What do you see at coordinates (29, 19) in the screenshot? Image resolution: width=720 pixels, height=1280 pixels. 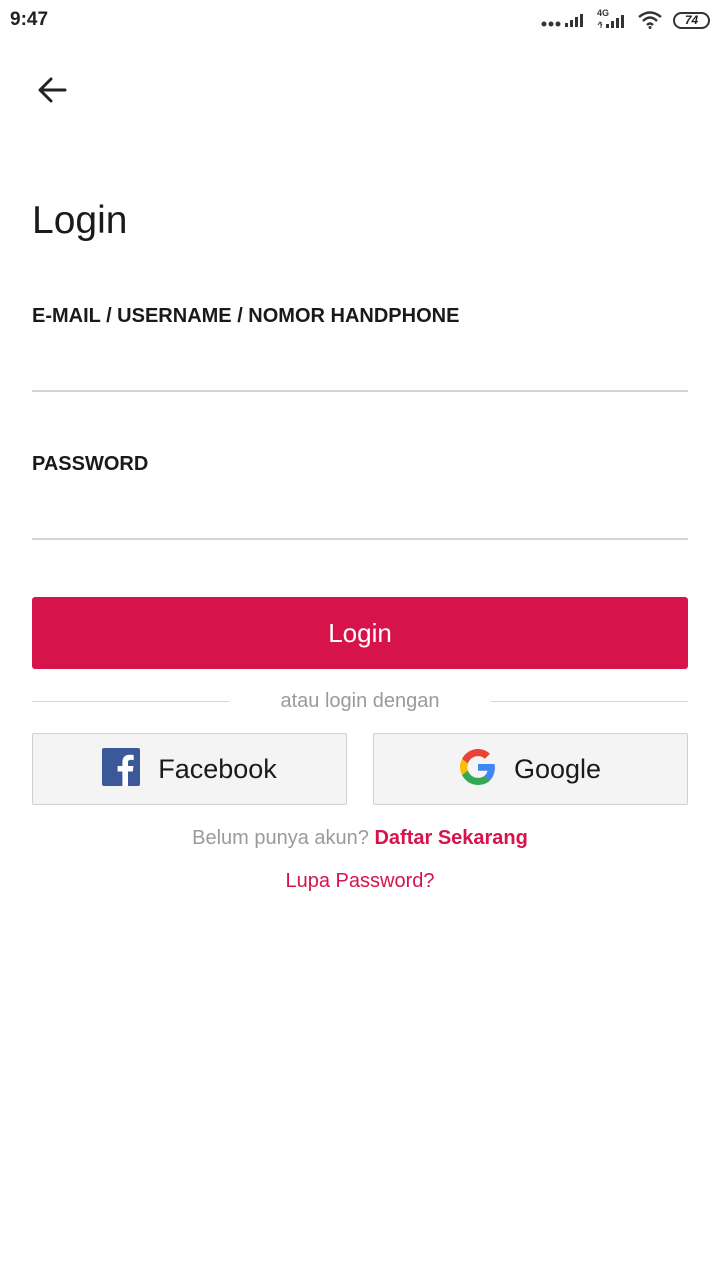 I see `status-time: 9:47` at bounding box center [29, 19].